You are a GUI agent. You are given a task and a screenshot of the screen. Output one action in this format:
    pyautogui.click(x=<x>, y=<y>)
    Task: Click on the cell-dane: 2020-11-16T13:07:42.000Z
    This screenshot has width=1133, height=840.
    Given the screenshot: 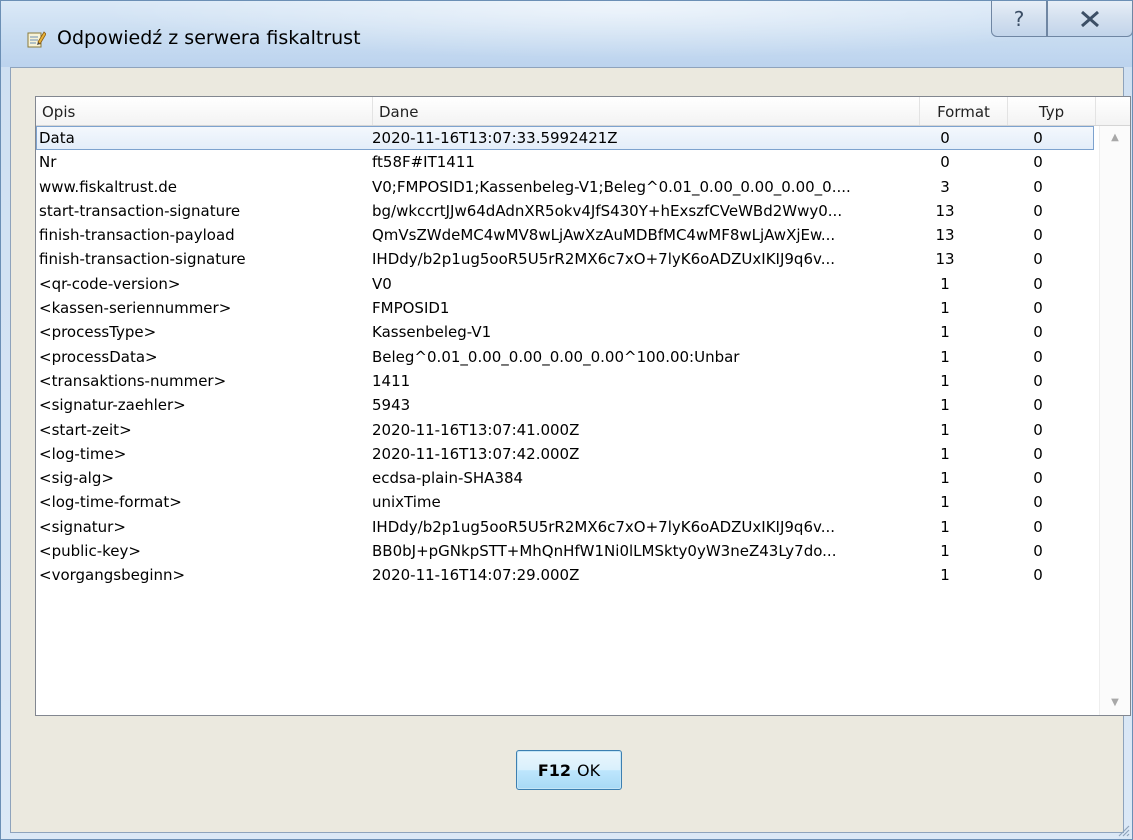 What is the action you would take?
    pyautogui.click(x=476, y=453)
    